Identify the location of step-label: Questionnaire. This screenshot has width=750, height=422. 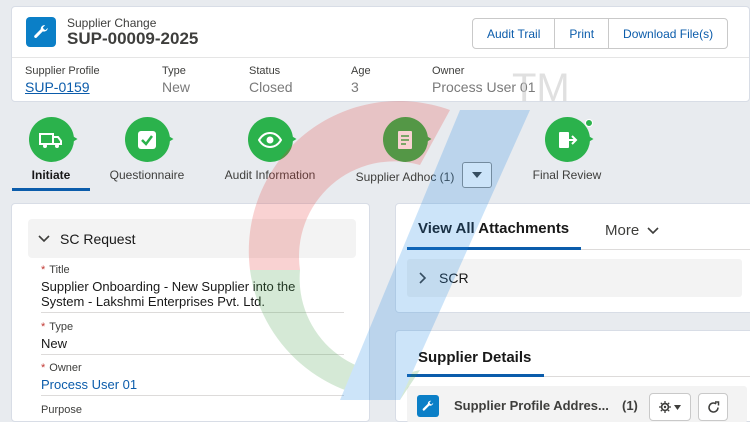
(147, 175).